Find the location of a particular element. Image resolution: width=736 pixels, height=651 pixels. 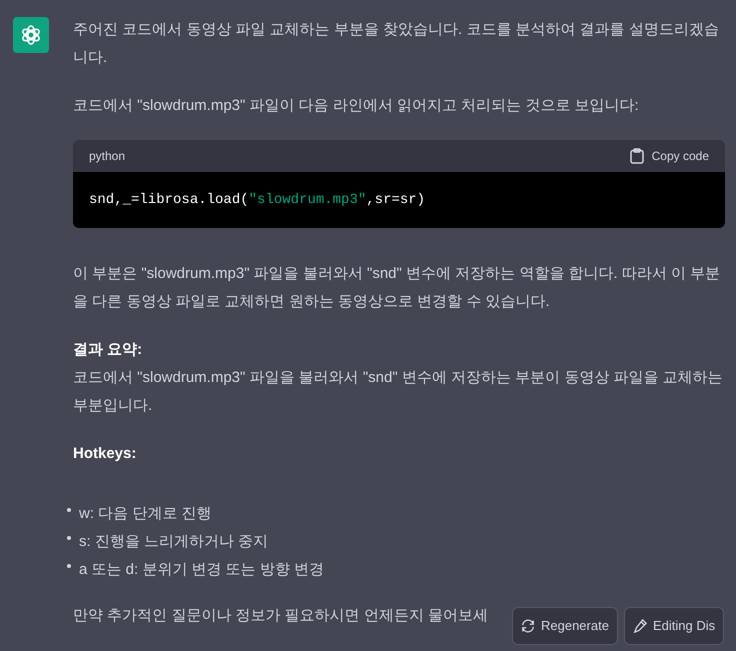

clipboard-icon is located at coordinates (637, 156).